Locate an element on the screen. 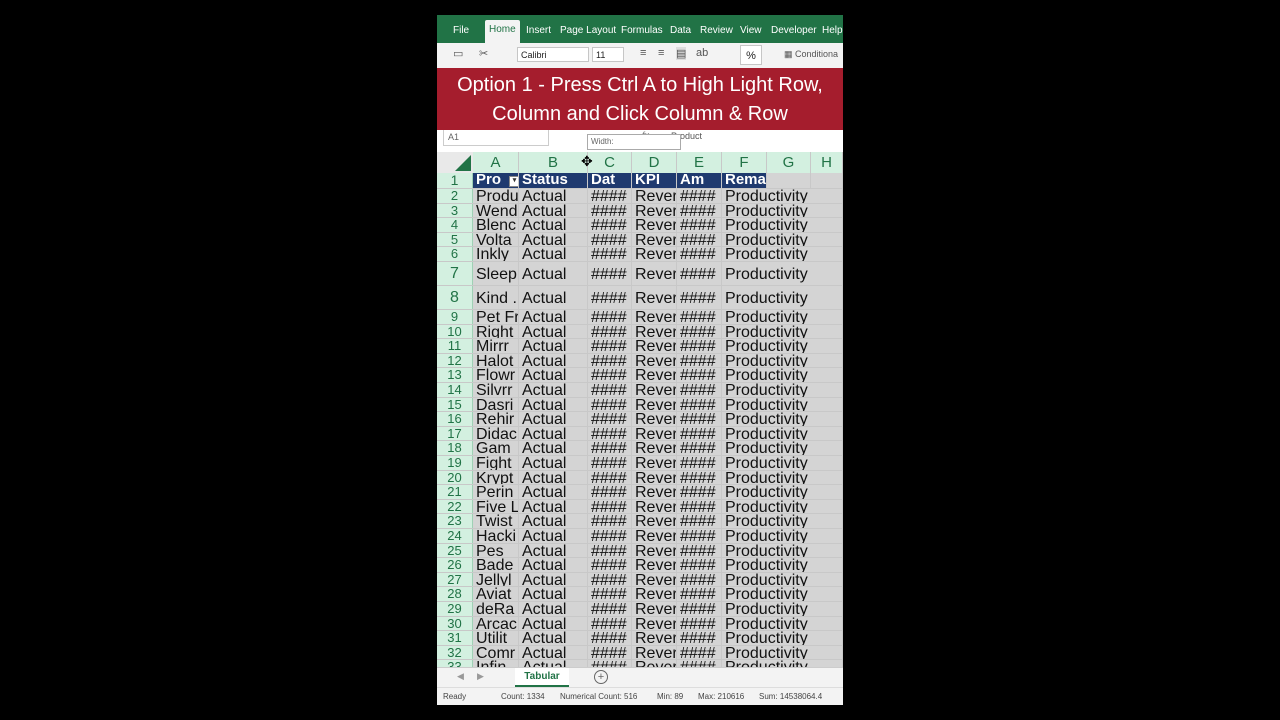  row-number: 27 is located at coordinates (455, 579).